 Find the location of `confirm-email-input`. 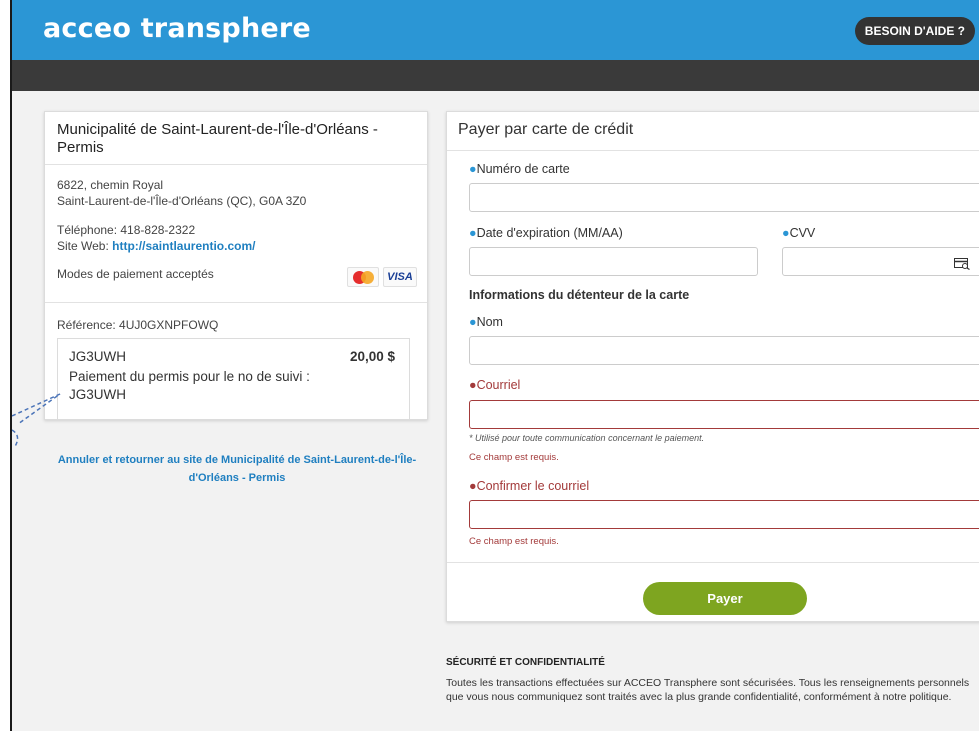

confirm-email-input is located at coordinates (724, 514).